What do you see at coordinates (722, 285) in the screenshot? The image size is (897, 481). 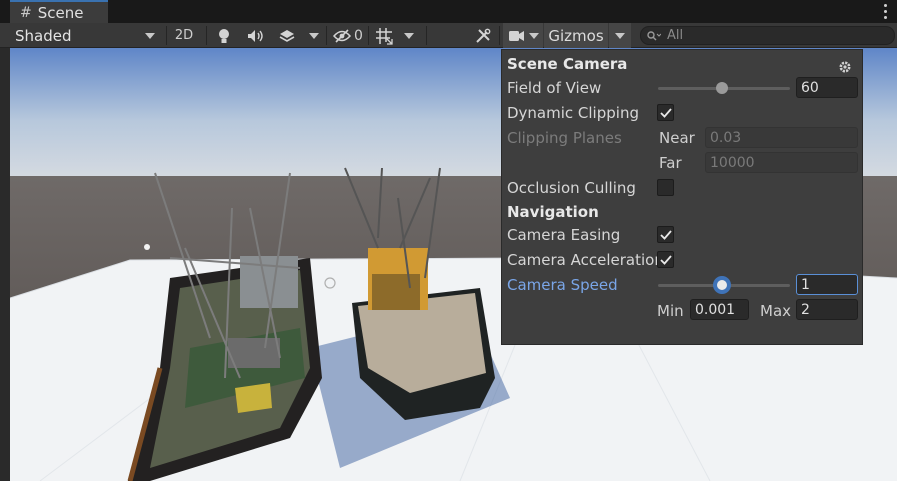 I see `camera-speed-slider-thumb` at bounding box center [722, 285].